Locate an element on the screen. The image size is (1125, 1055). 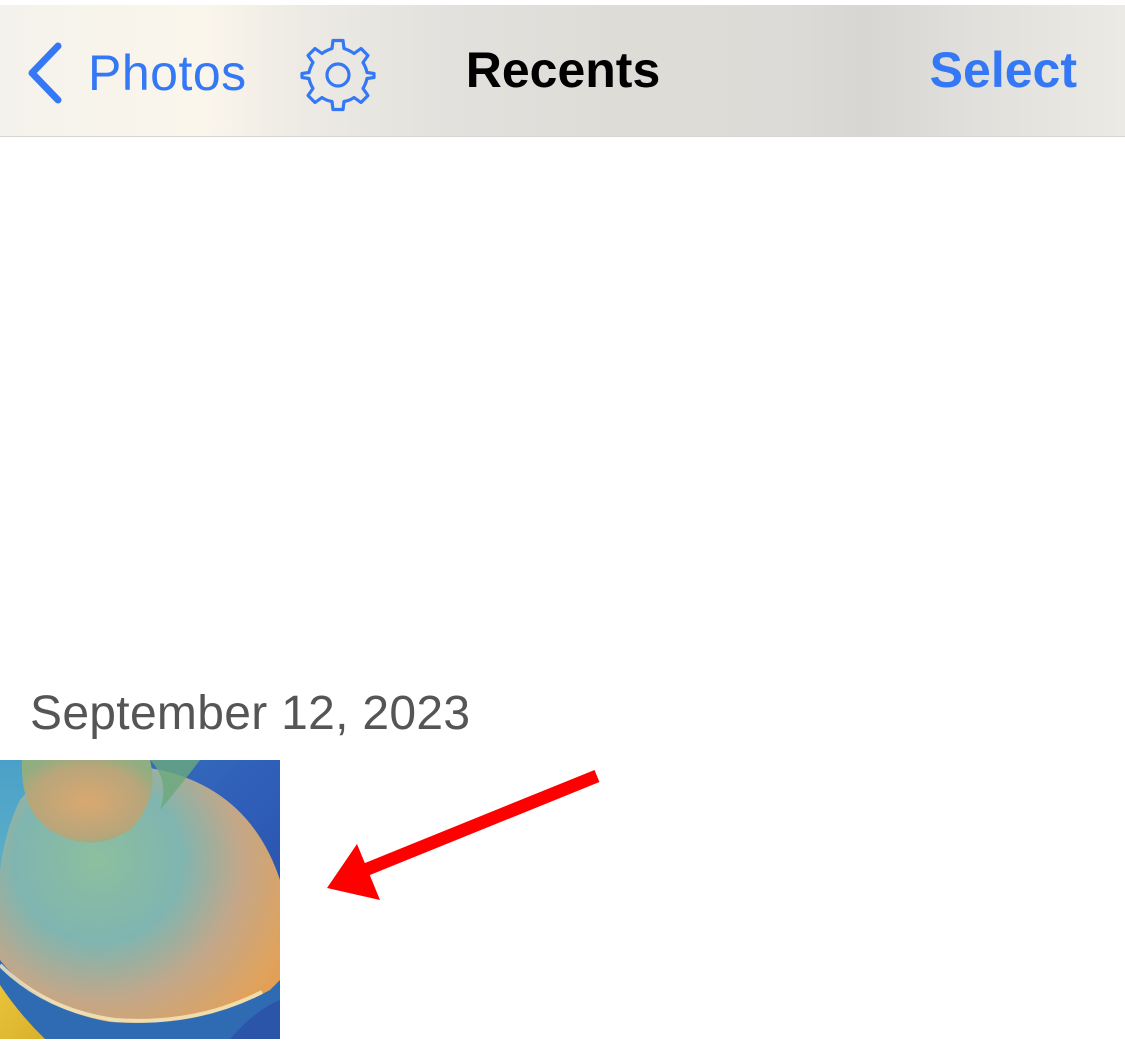
select-button: Select is located at coordinates (1003, 70).